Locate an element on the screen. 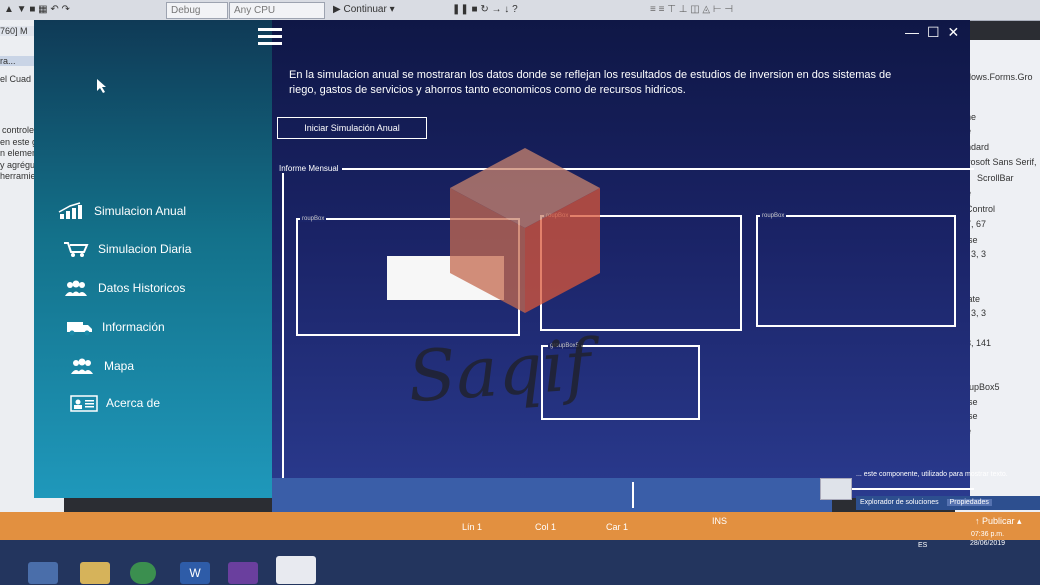  chart-icon is located at coordinates (70, 210).